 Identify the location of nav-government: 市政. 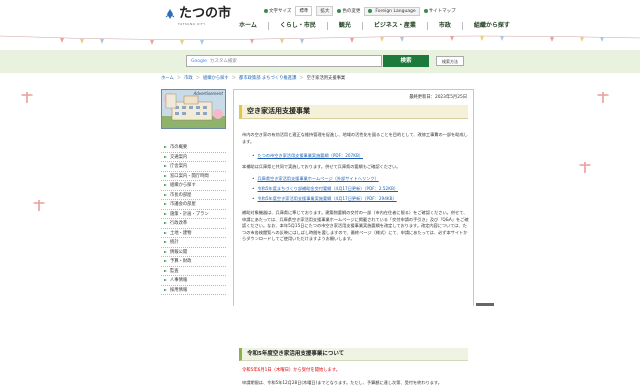
(445, 26).